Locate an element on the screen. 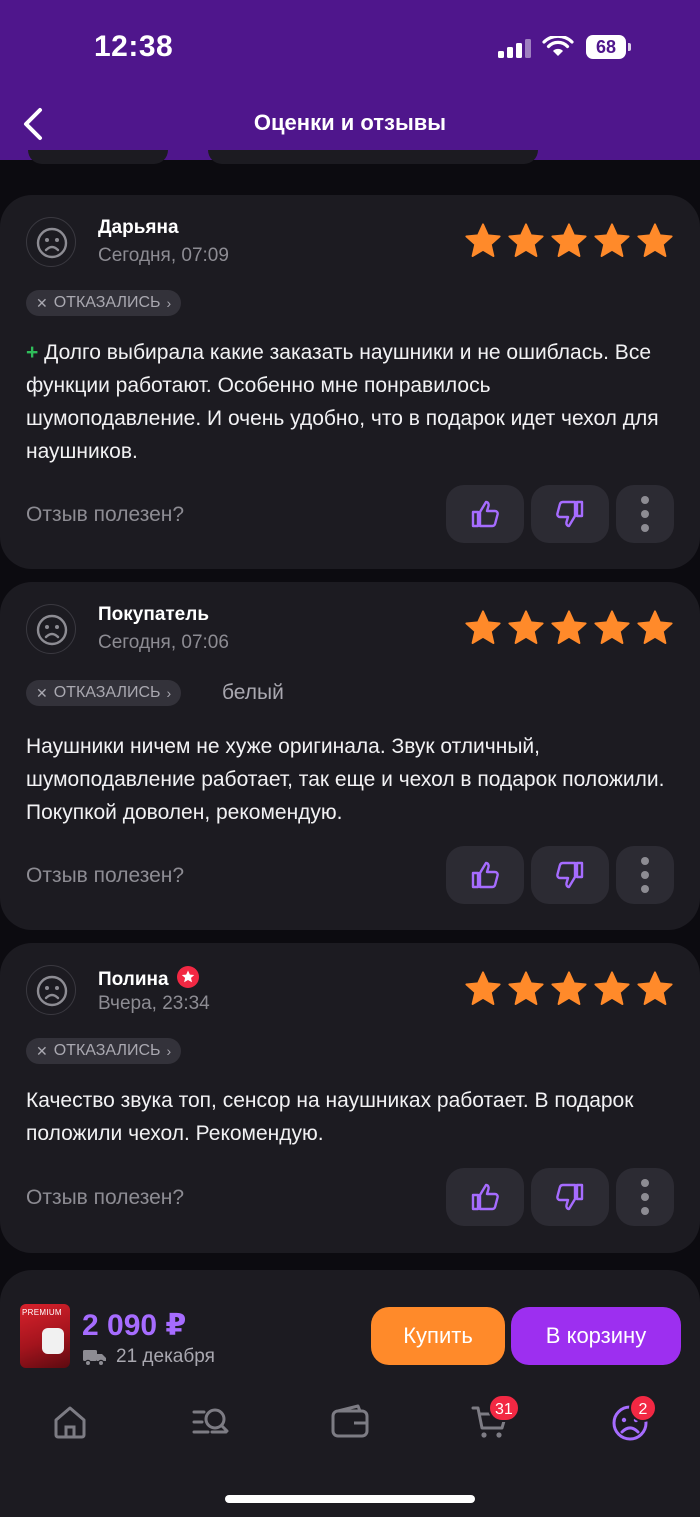 This screenshot has width=700, height=1517. plus-marker: + is located at coordinates (32, 352).